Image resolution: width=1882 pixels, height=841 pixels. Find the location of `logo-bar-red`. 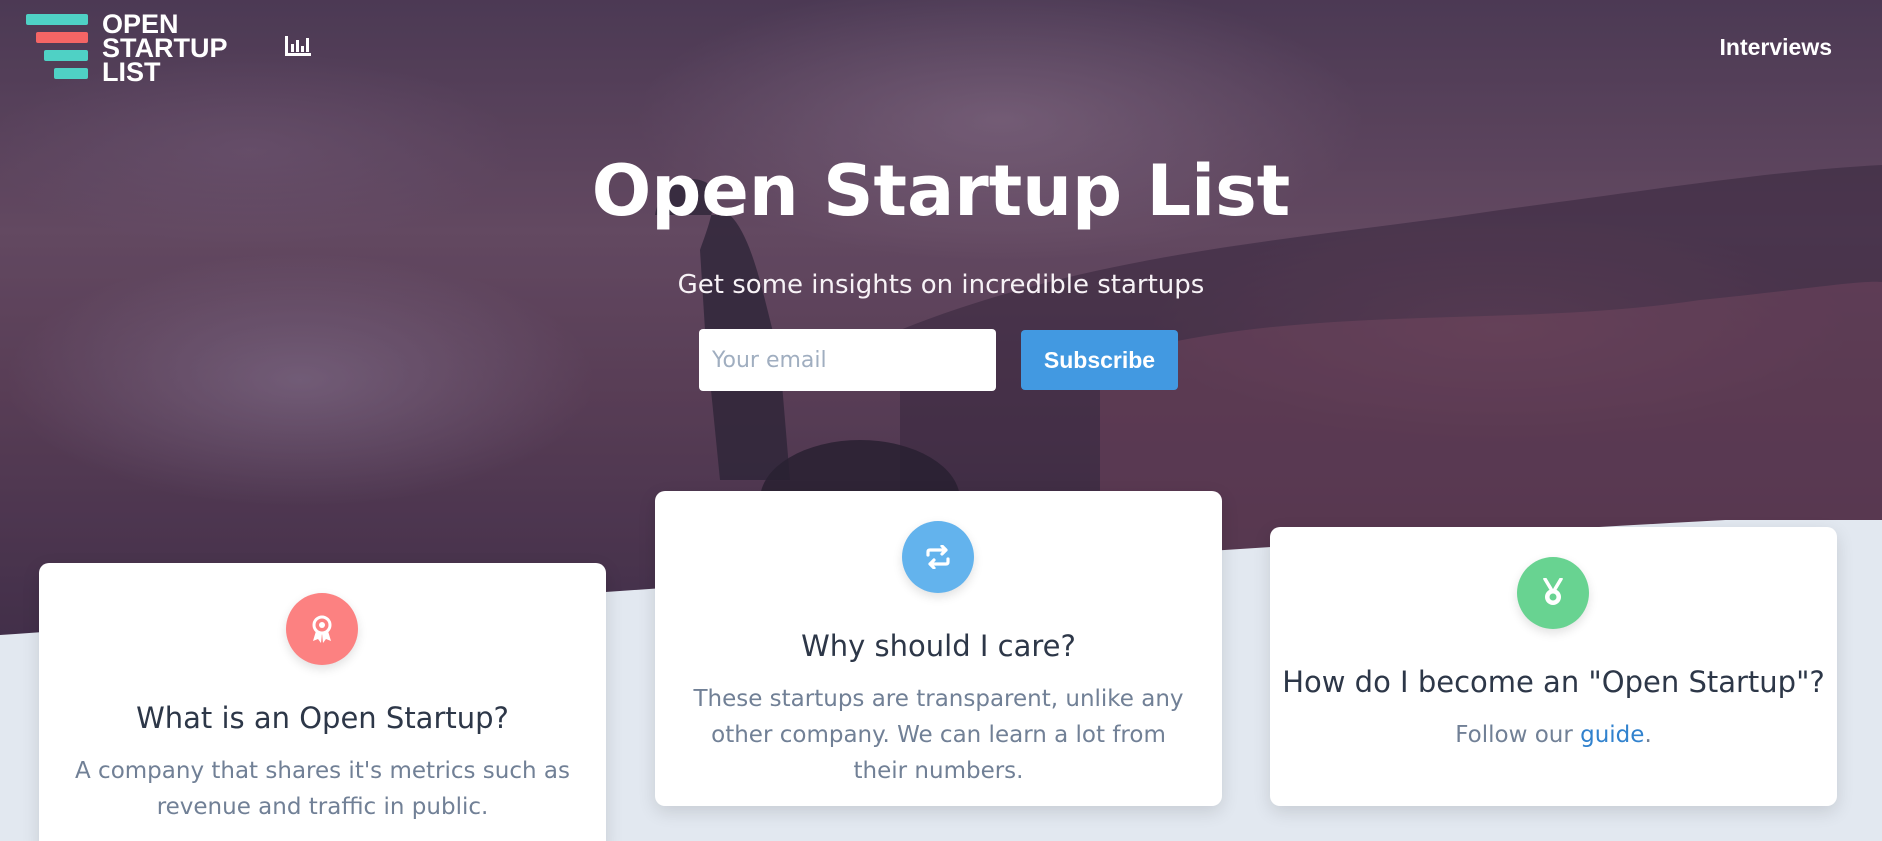

logo-bar-red is located at coordinates (62, 37).